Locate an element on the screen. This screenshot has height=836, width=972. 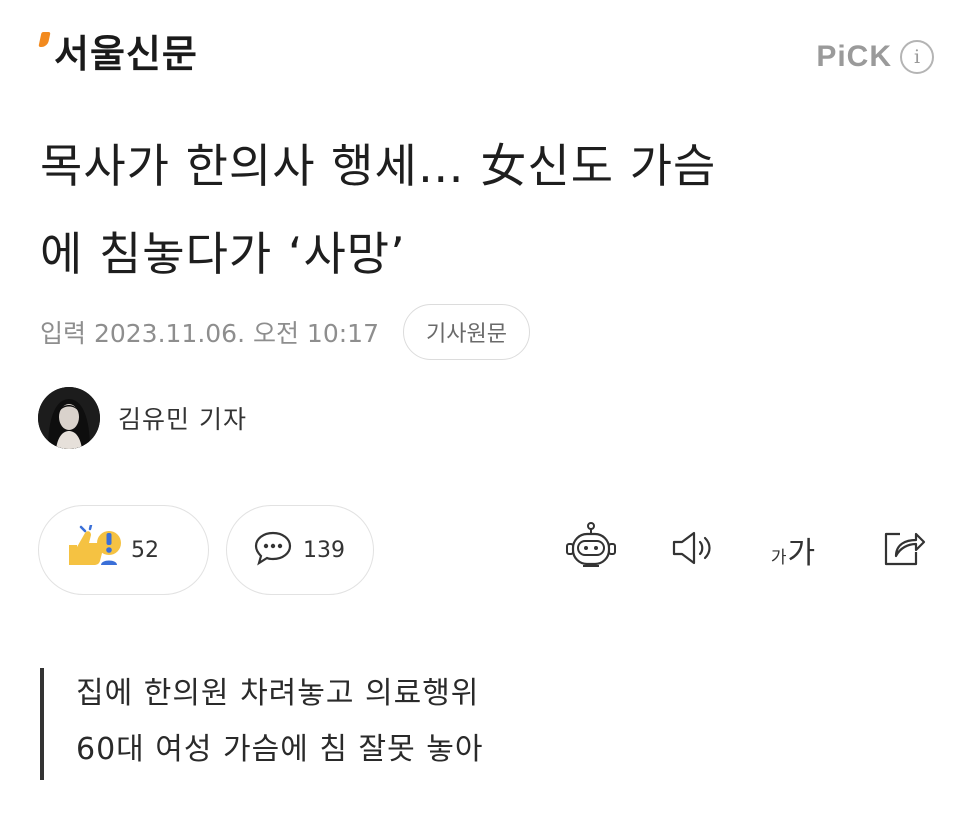
text-to-speech-button is located at coordinates (693, 550).